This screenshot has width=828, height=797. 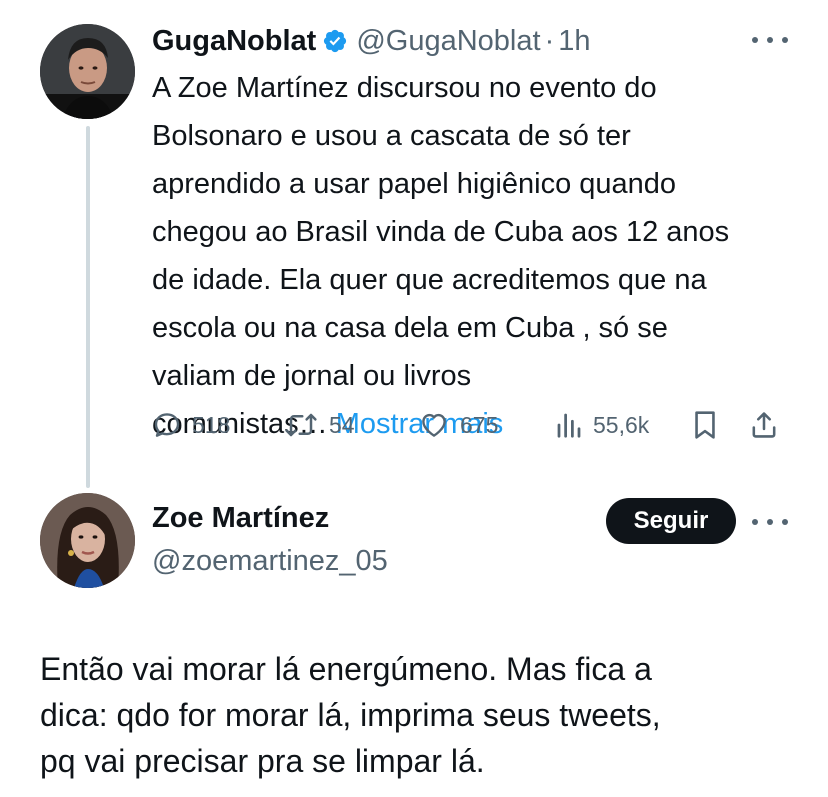 I want to click on reply-button: 518, so click(x=191, y=425).